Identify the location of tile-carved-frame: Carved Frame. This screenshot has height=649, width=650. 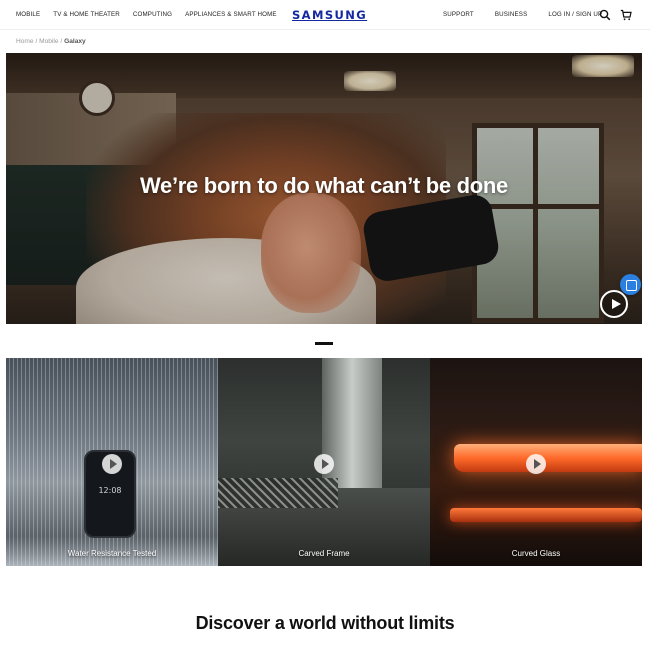
(324, 462).